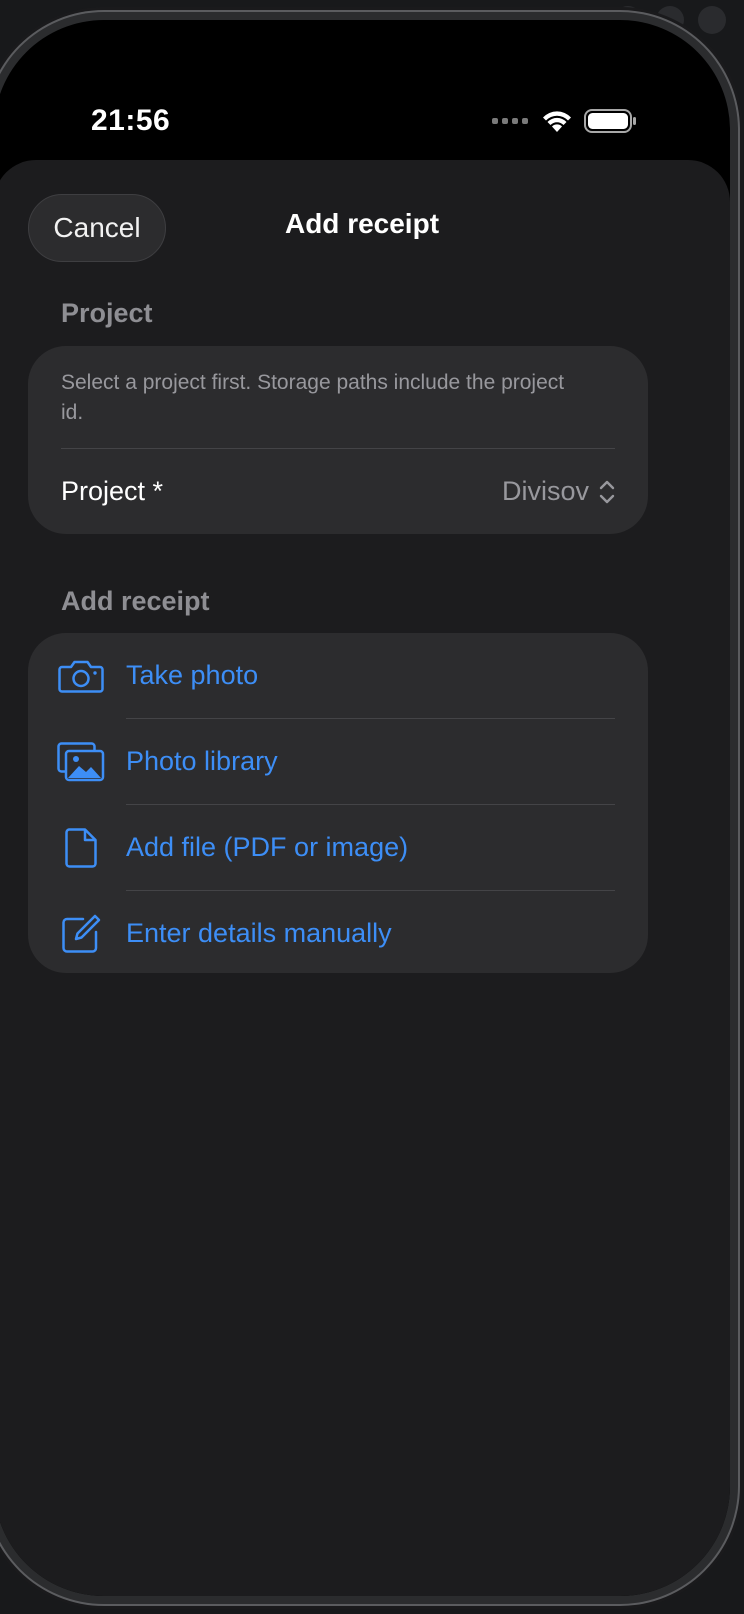  I want to click on dynamic-island, so click(347, 115).